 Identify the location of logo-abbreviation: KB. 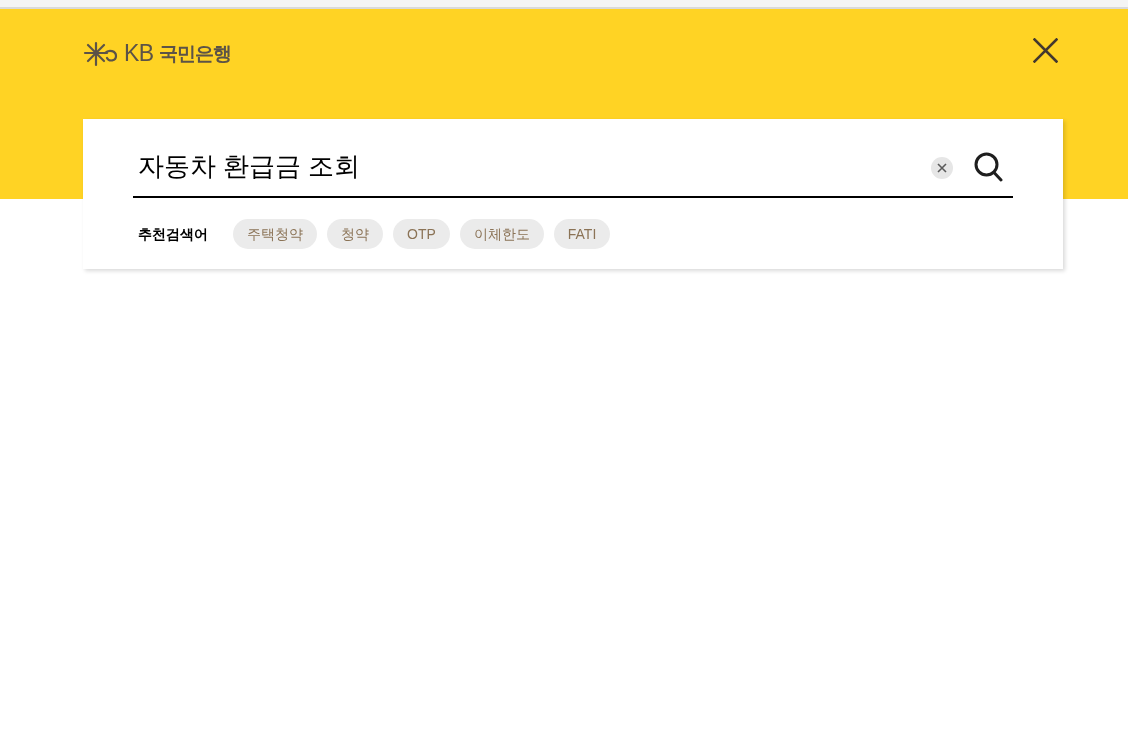
(139, 53).